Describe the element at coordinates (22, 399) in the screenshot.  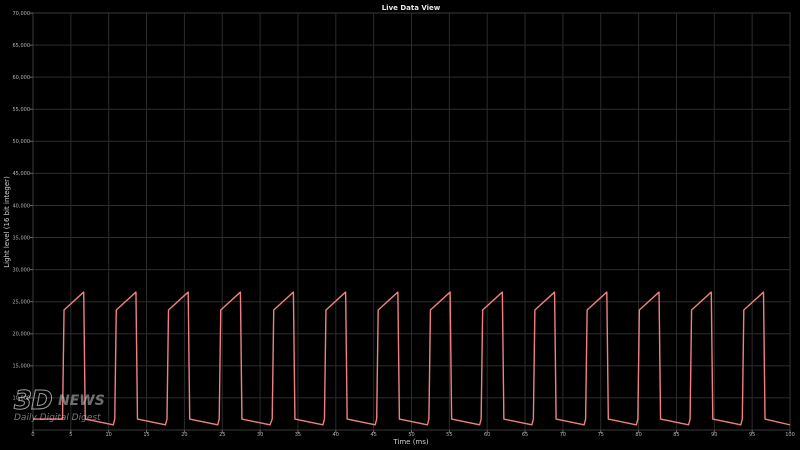
I see `y-tick-label: 10,000` at that location.